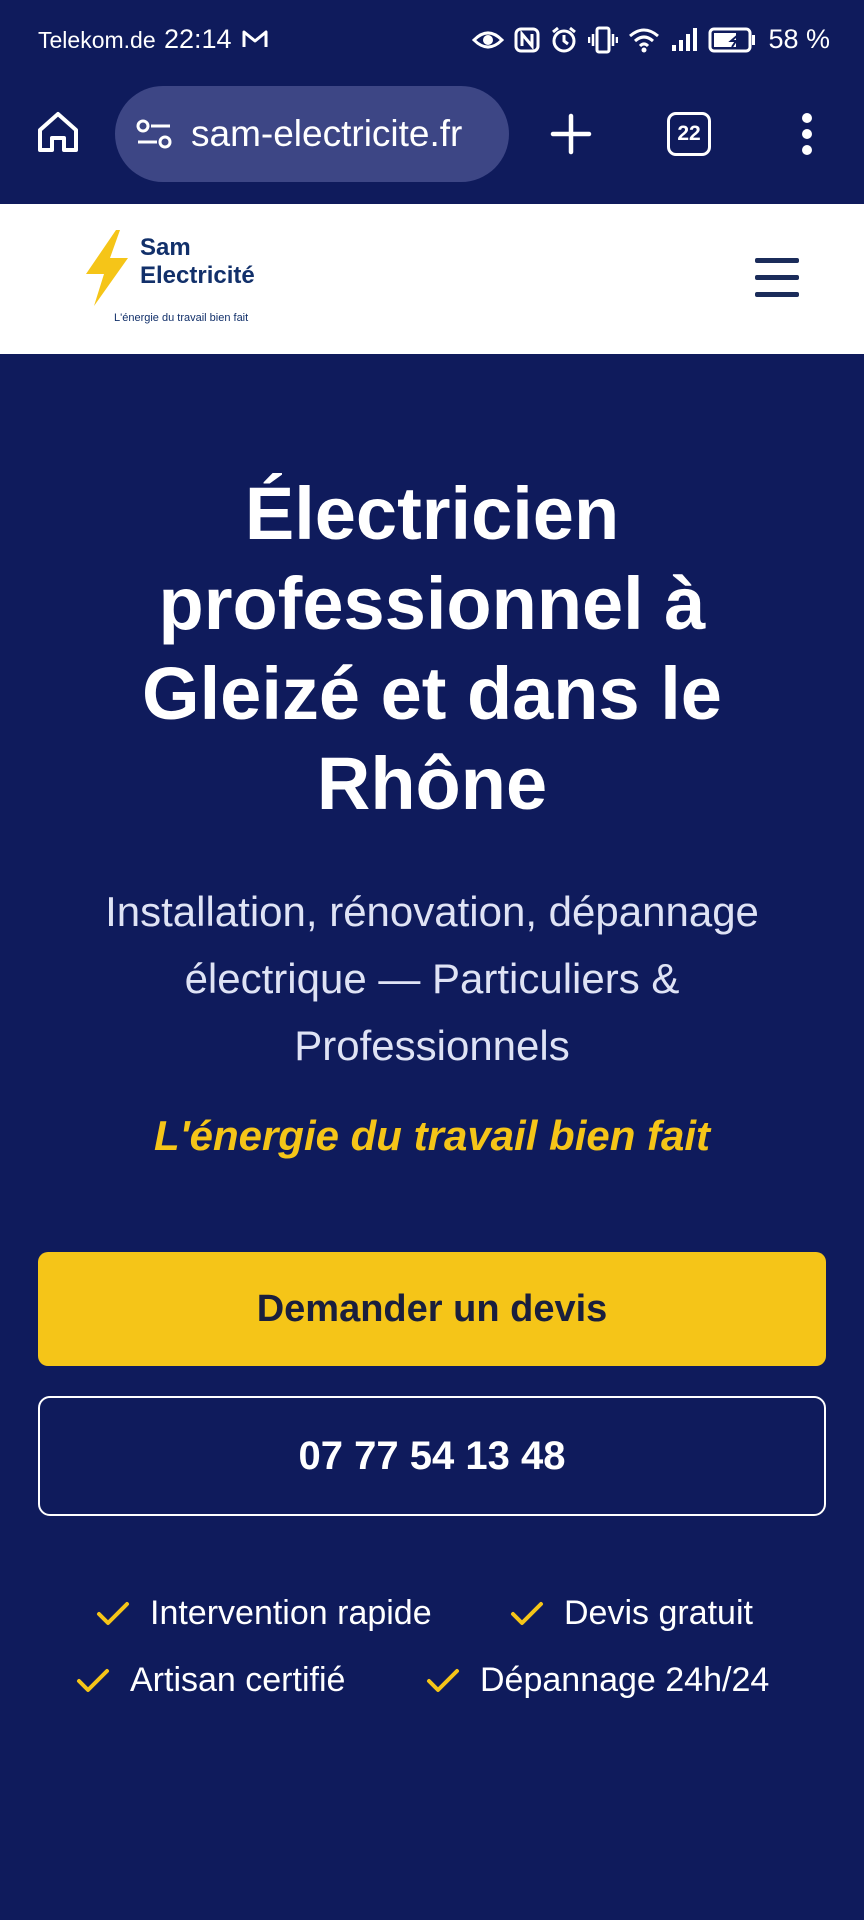 This screenshot has width=864, height=1920. I want to click on feature-label: Devis gratuit, so click(658, 1613).